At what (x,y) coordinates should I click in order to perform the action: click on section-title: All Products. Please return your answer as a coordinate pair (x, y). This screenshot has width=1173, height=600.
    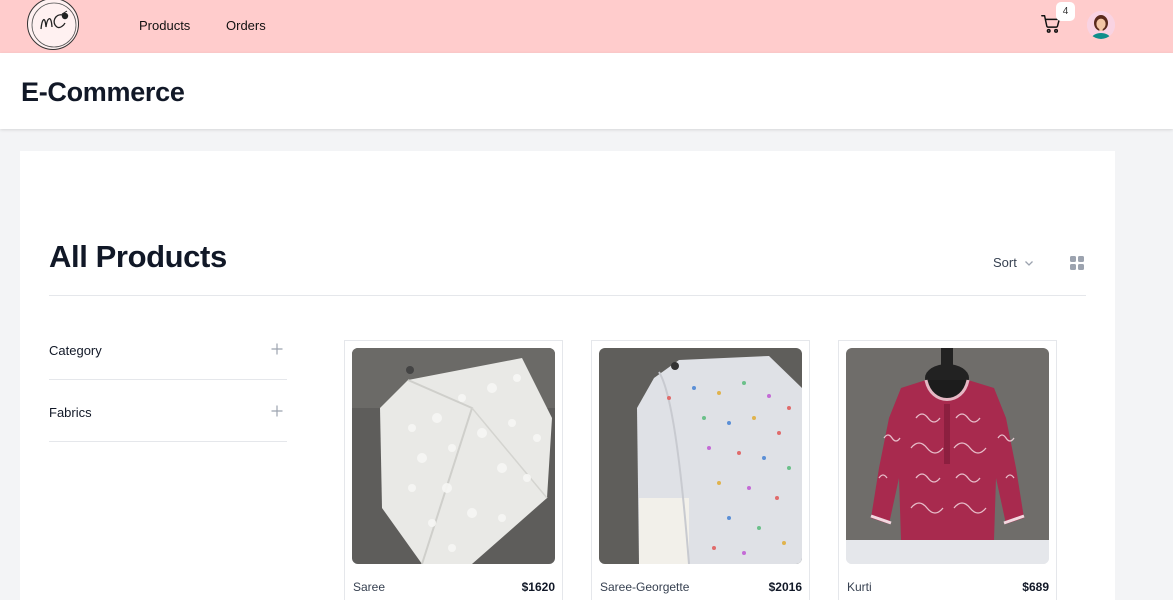
    Looking at the image, I should click on (138, 256).